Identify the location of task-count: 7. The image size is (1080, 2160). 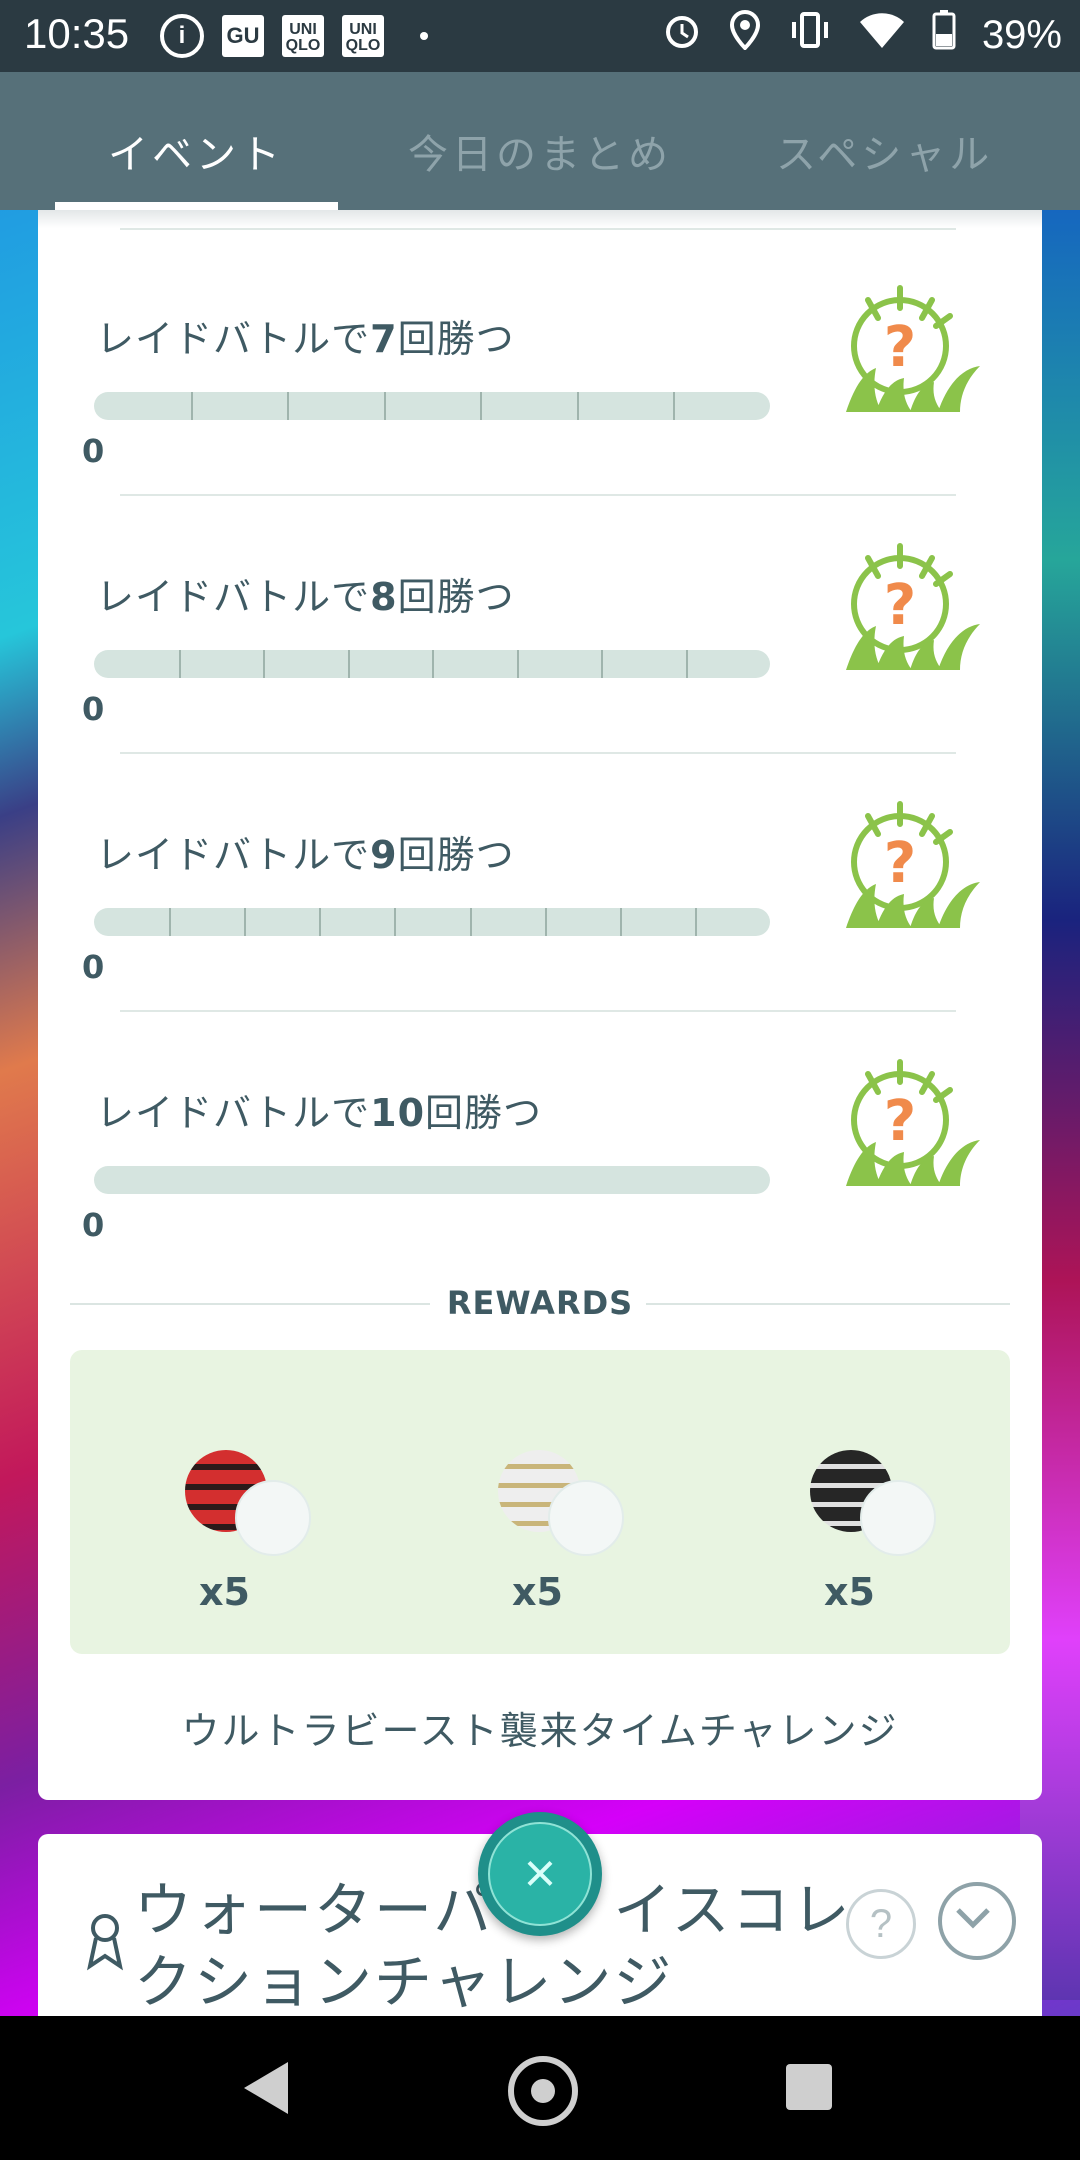
(384, 339).